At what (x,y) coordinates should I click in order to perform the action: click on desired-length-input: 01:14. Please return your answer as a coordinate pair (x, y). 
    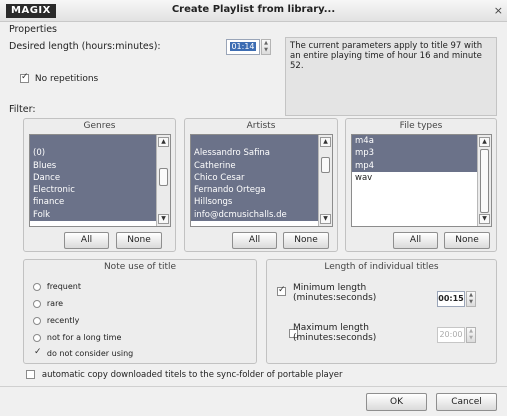
    Looking at the image, I should click on (243, 47).